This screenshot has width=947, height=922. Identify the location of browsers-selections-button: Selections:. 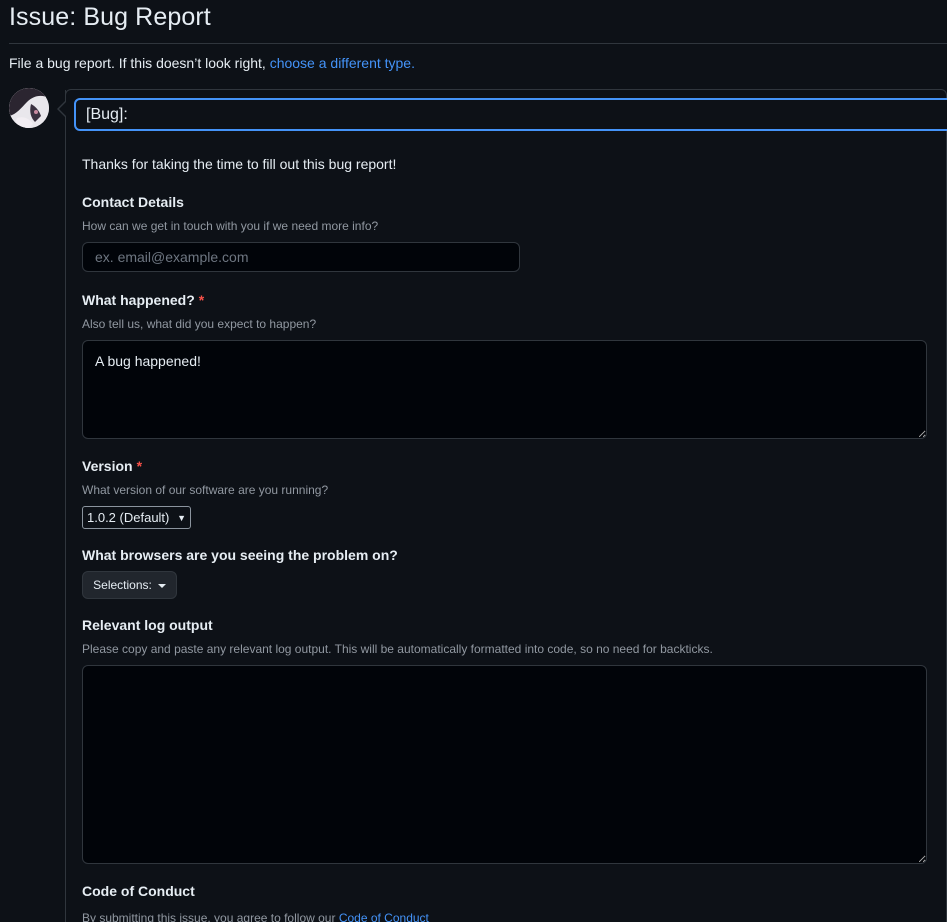
(129, 585).